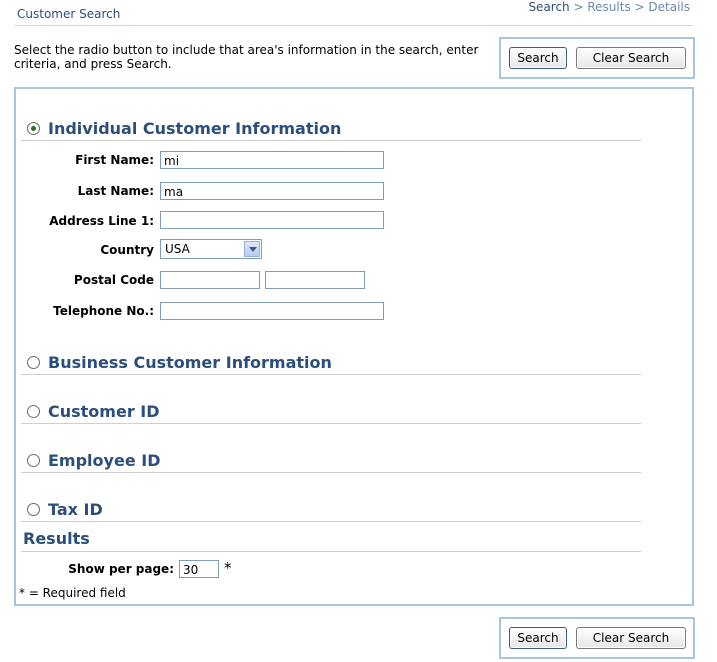 The height and width of the screenshot is (662, 717). I want to click on section-tax-id-label: Tax ID, so click(75, 509).